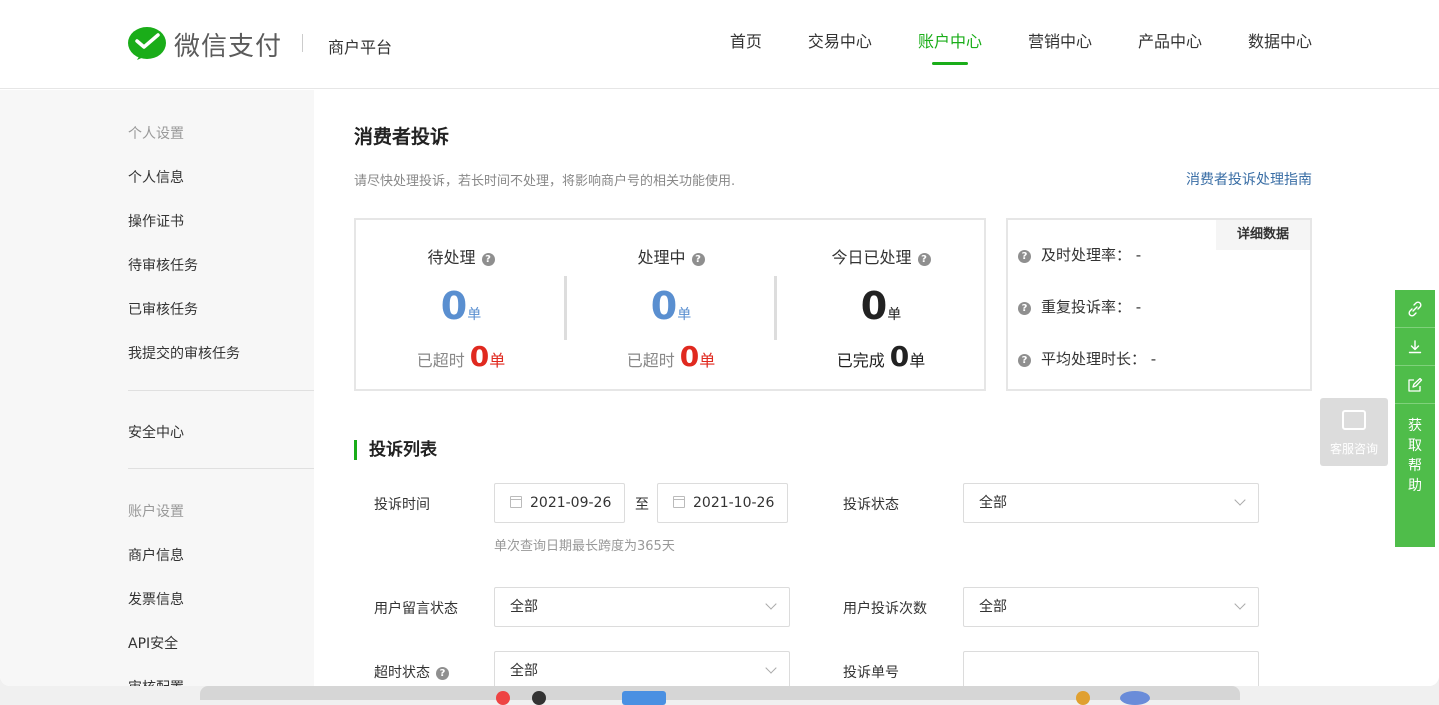  I want to click on page-title: 消费者投诉, so click(402, 137).